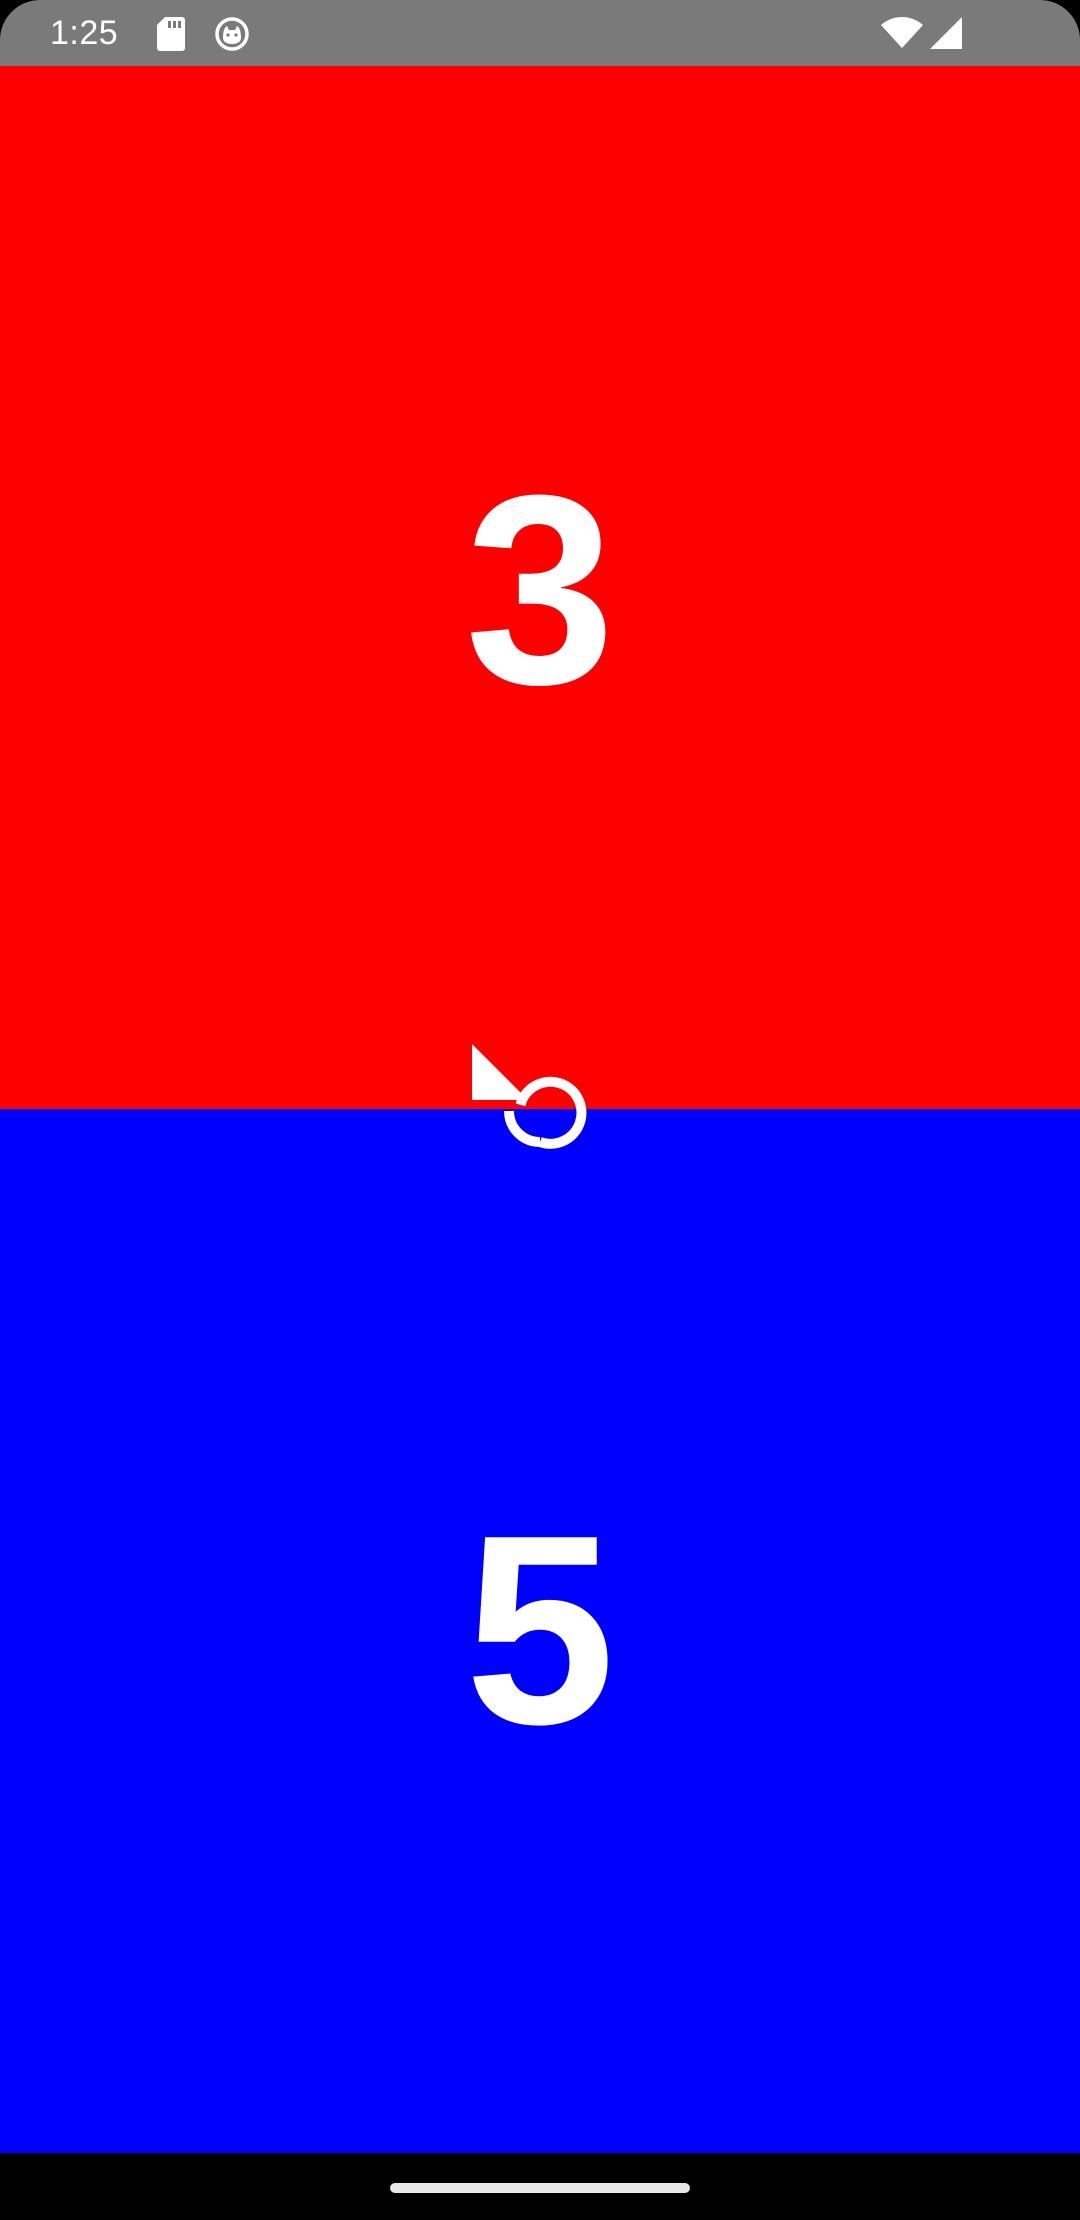  Describe the element at coordinates (529, 1096) in the screenshot. I see `reset-icon` at that location.